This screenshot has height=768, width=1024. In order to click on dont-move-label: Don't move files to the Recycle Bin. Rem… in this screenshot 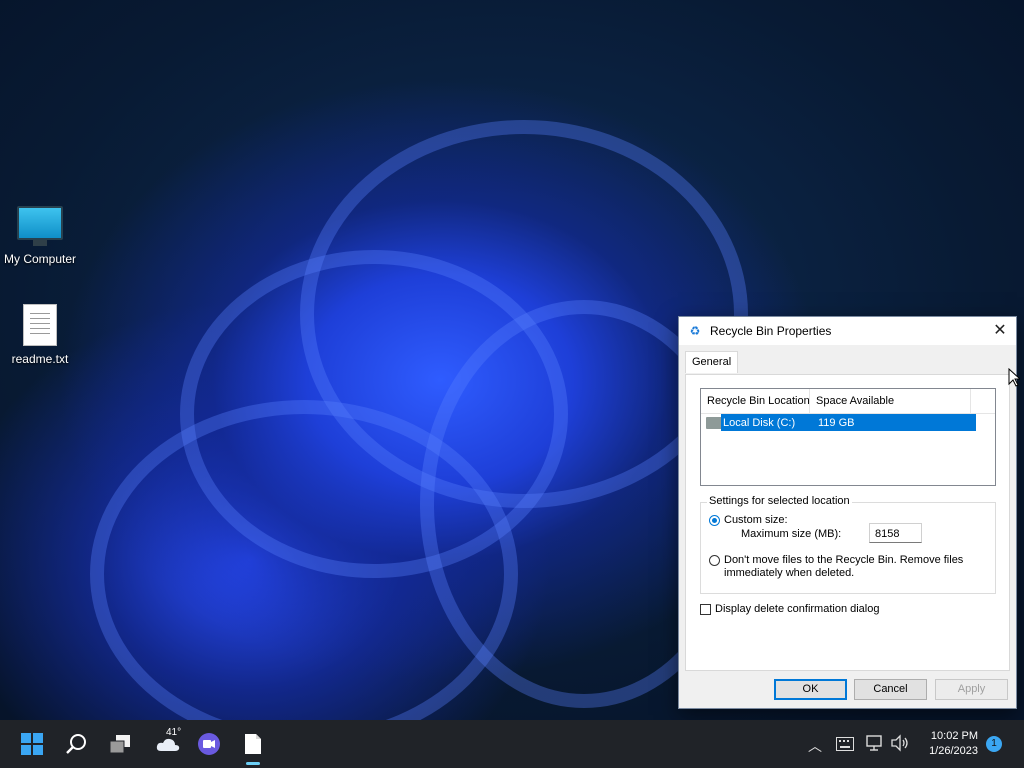, I will do `click(843, 560)`.